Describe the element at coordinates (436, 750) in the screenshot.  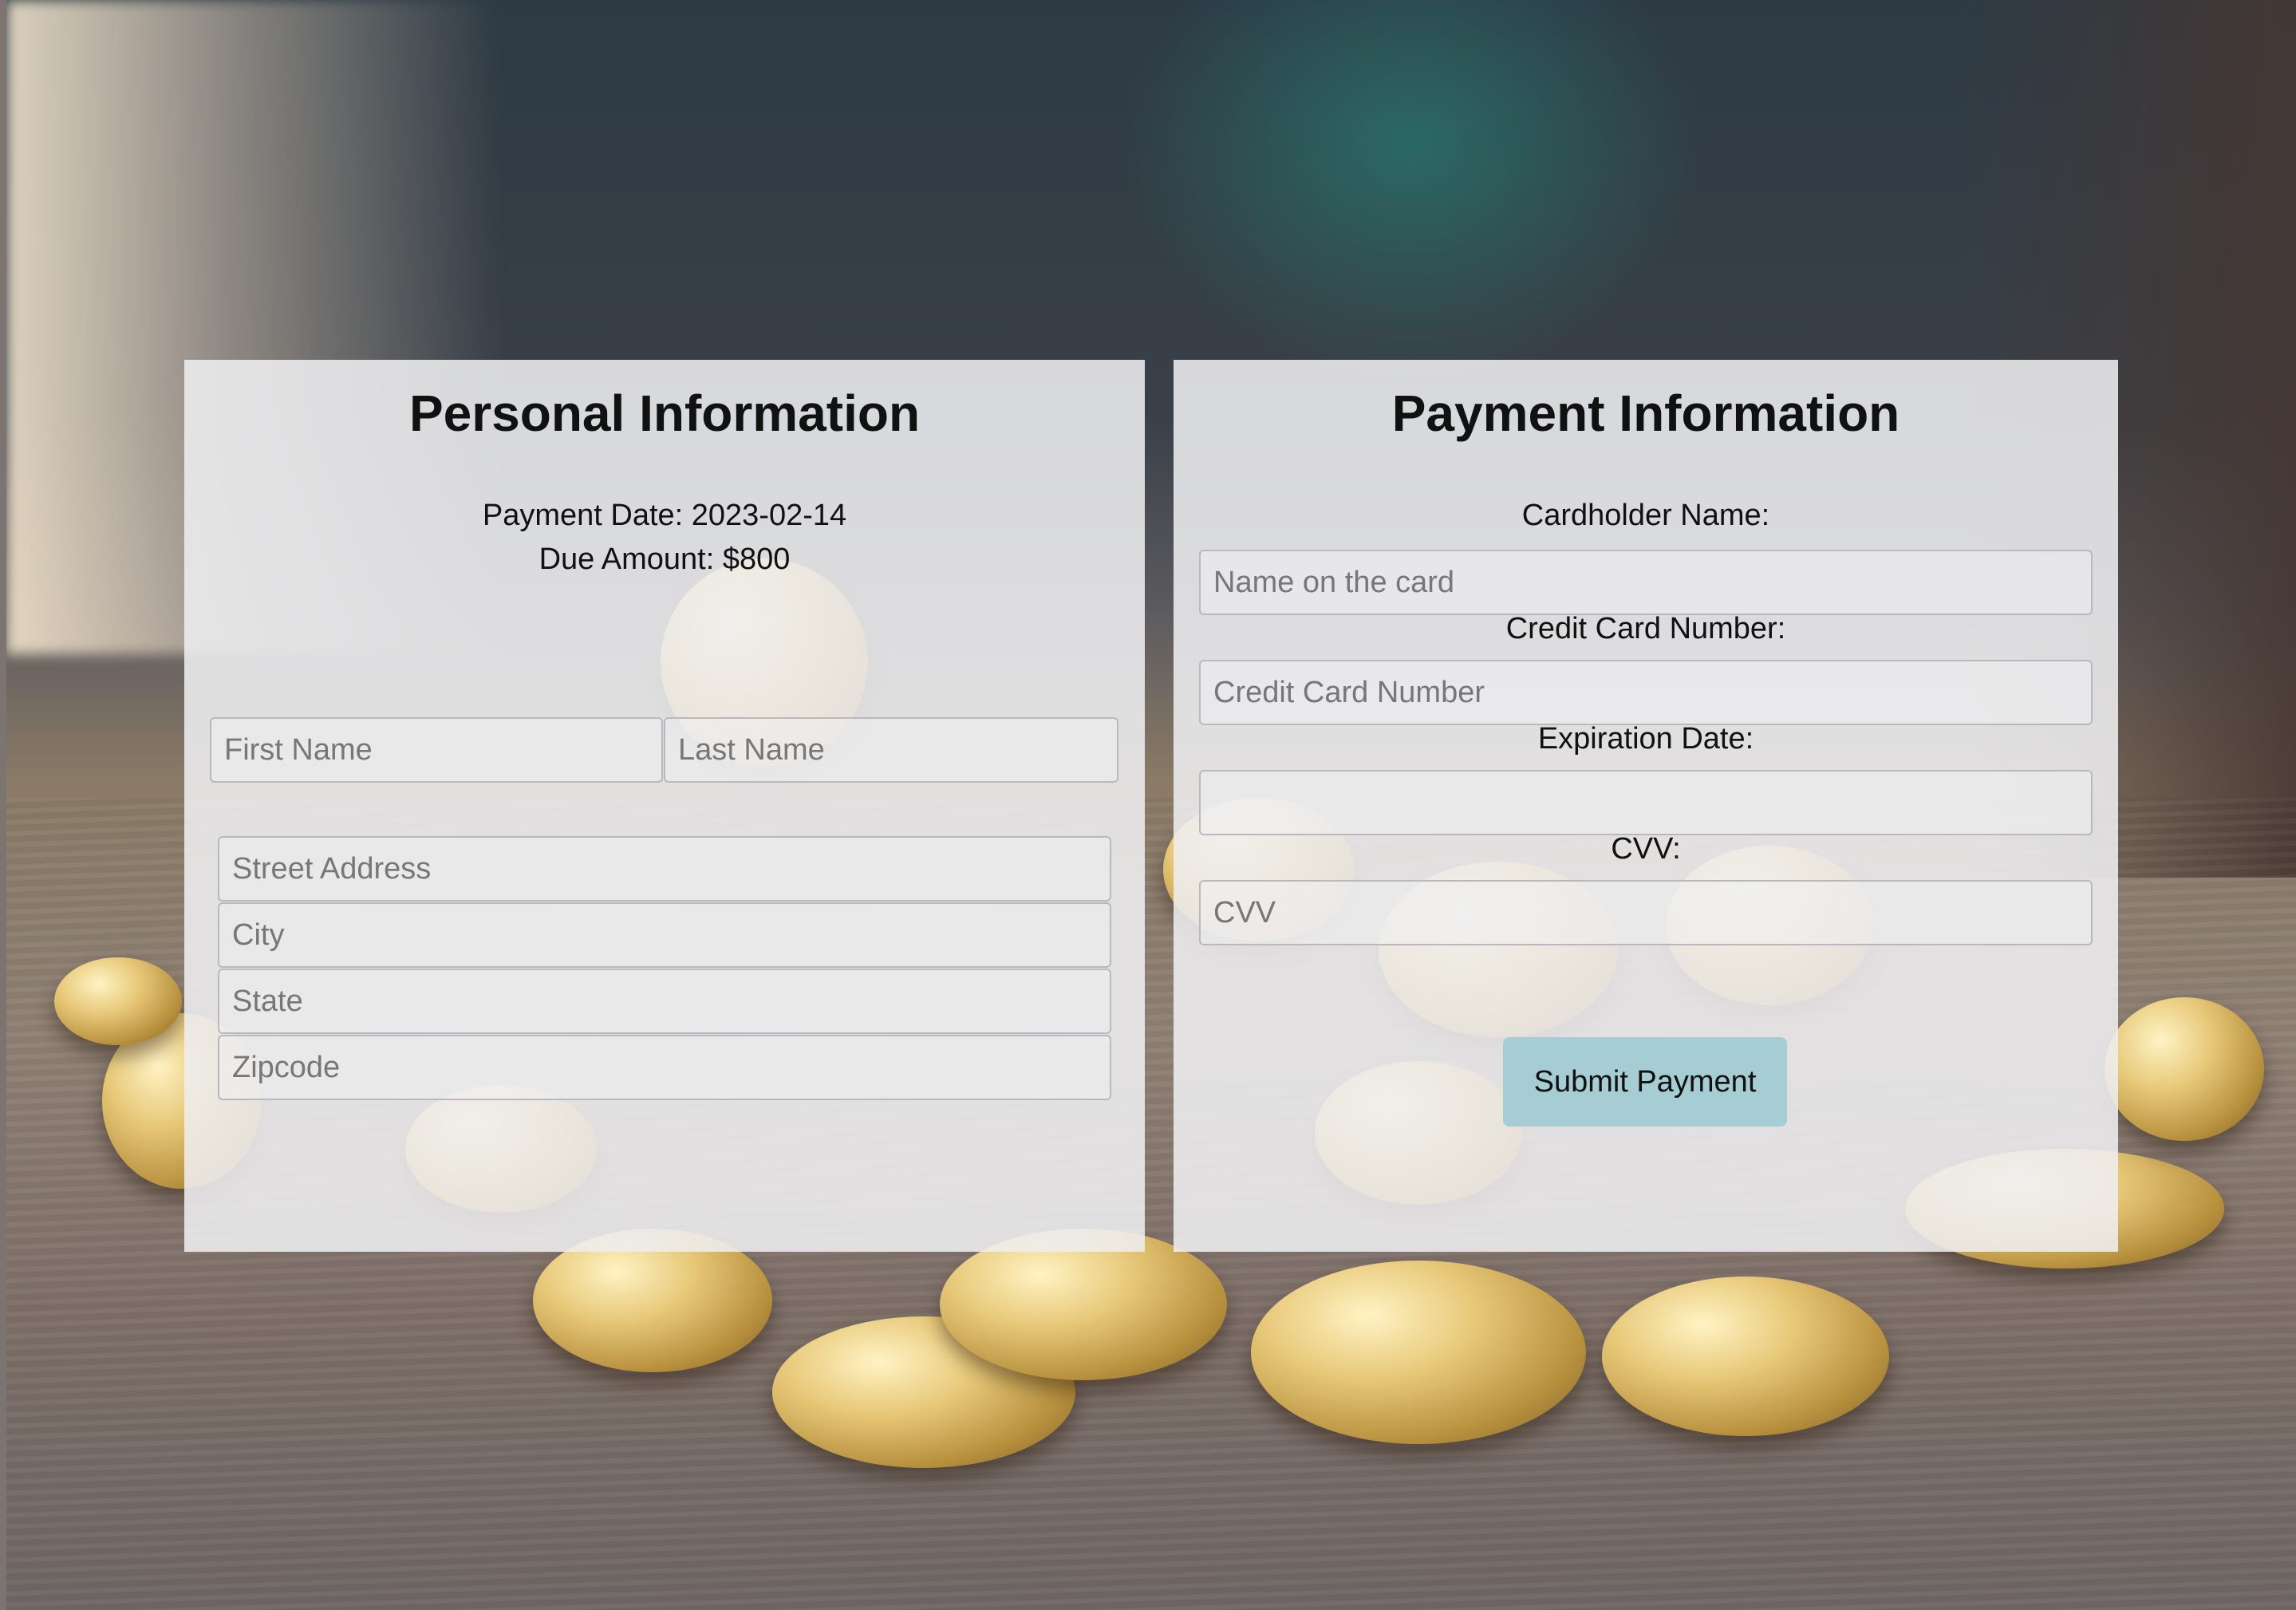
I see `first-name-input` at that location.